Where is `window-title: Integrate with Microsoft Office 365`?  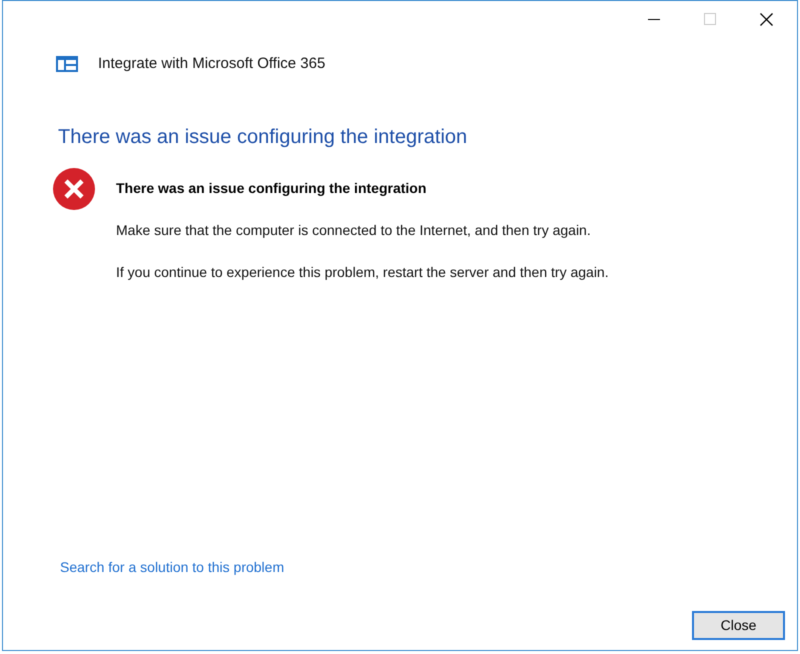
window-title: Integrate with Microsoft Office 365 is located at coordinates (212, 64).